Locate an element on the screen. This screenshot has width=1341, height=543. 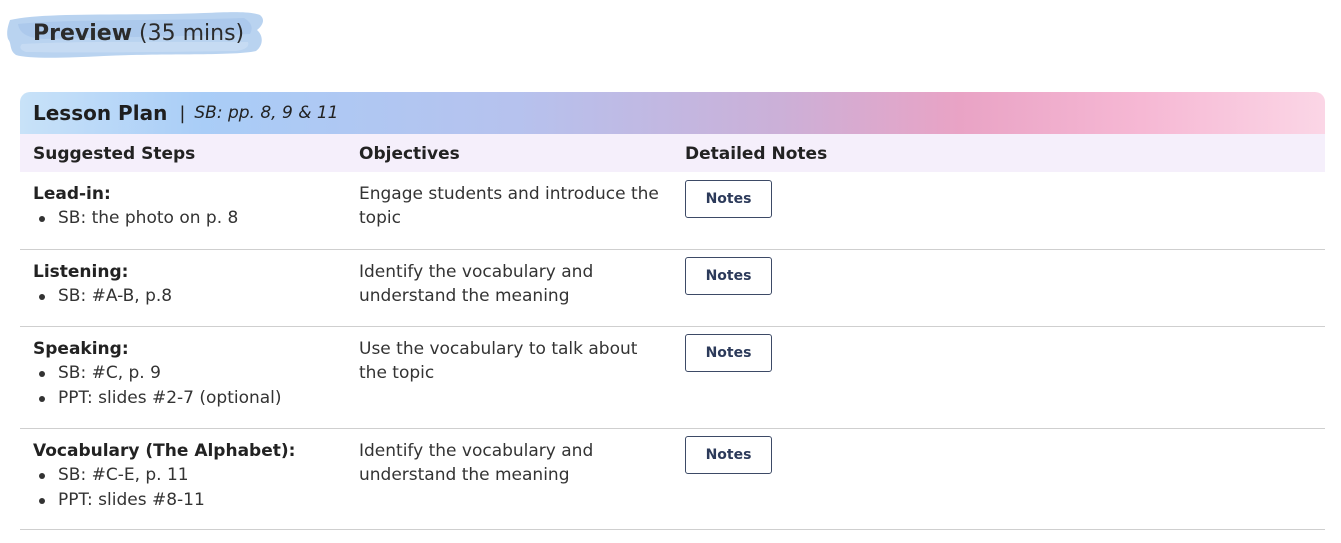
lesson-plan-title: Lesson Plan is located at coordinates (100, 113).